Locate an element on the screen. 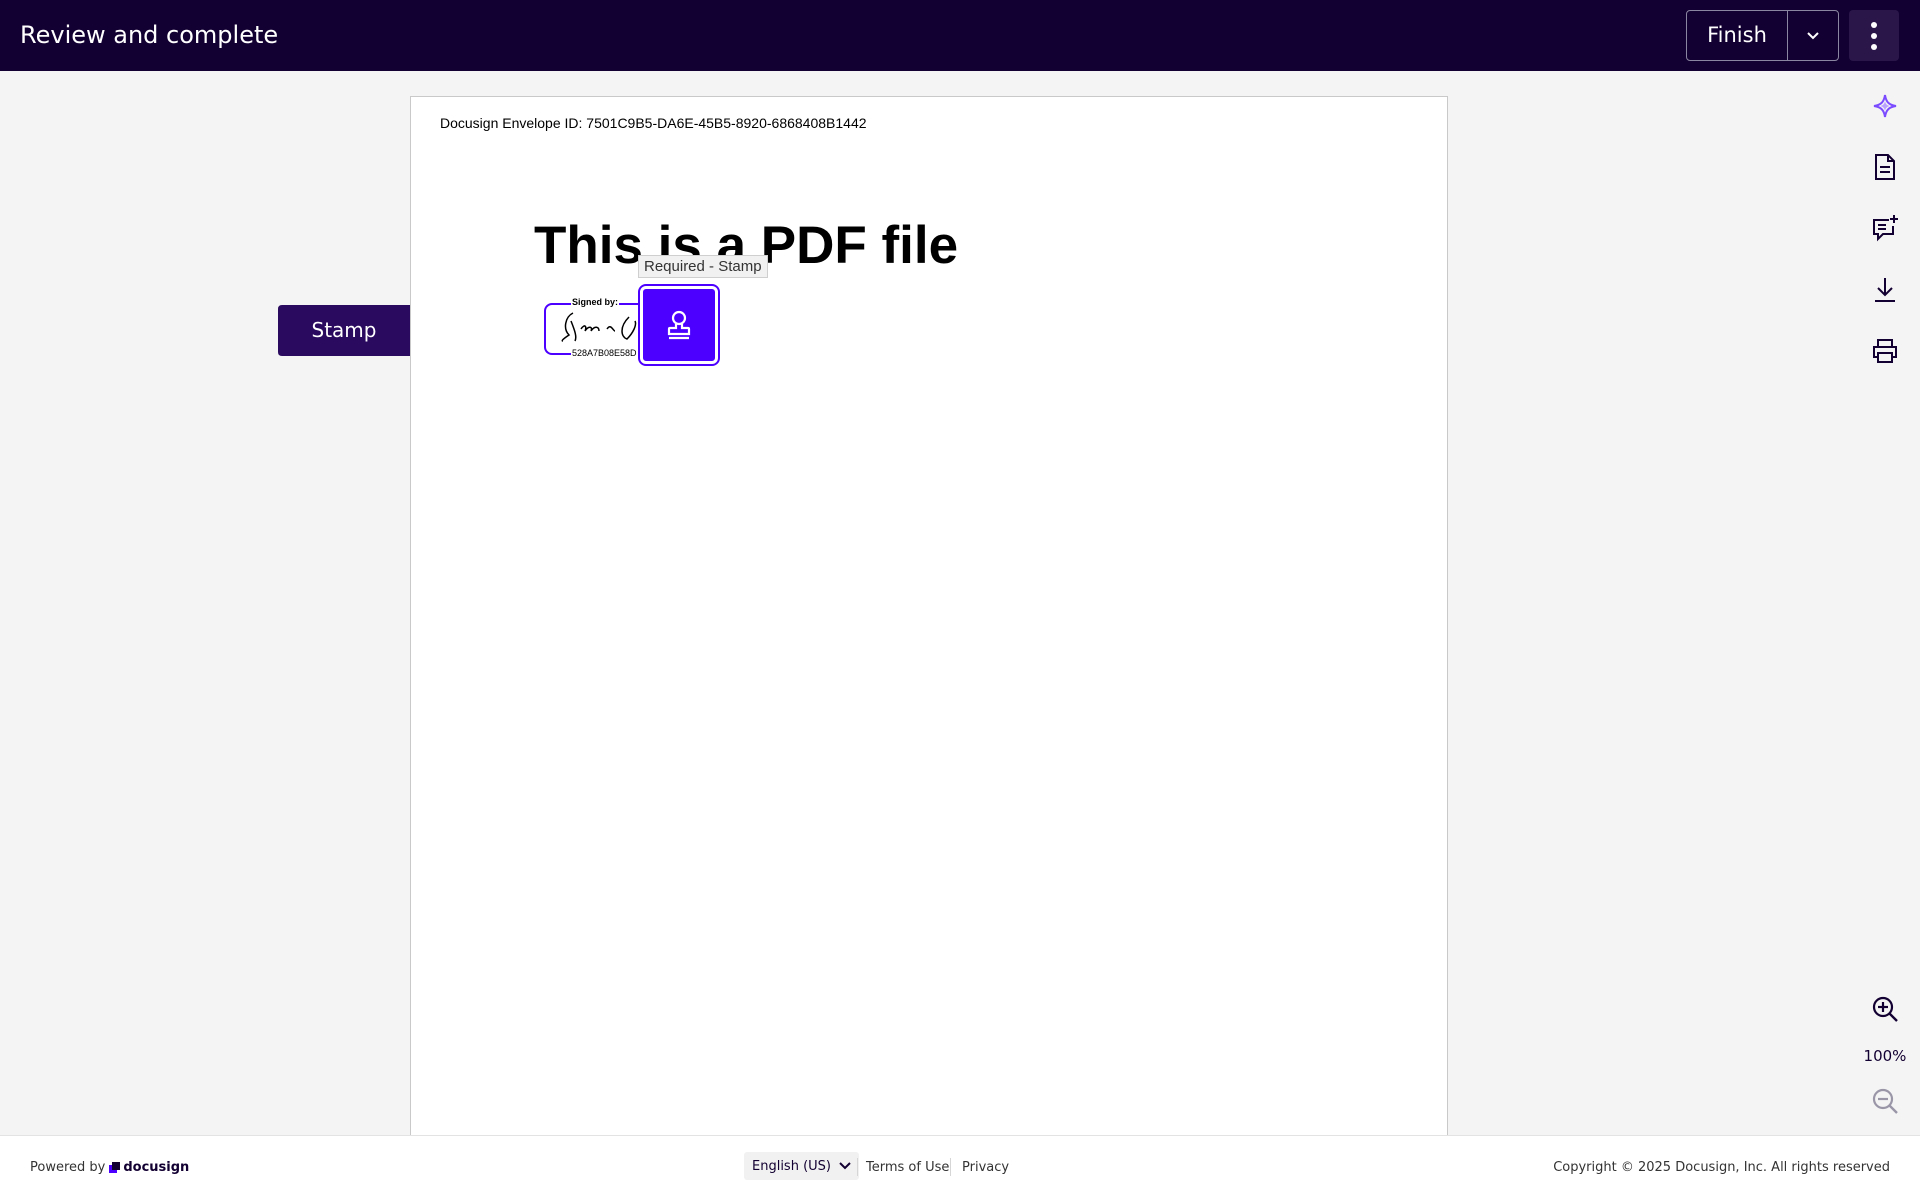 This screenshot has width=1920, height=1200. stamp-tag-label: Stamp is located at coordinates (344, 330).